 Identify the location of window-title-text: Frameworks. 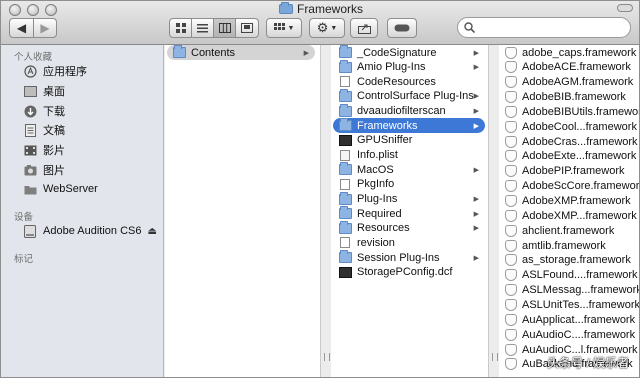
(329, 9).